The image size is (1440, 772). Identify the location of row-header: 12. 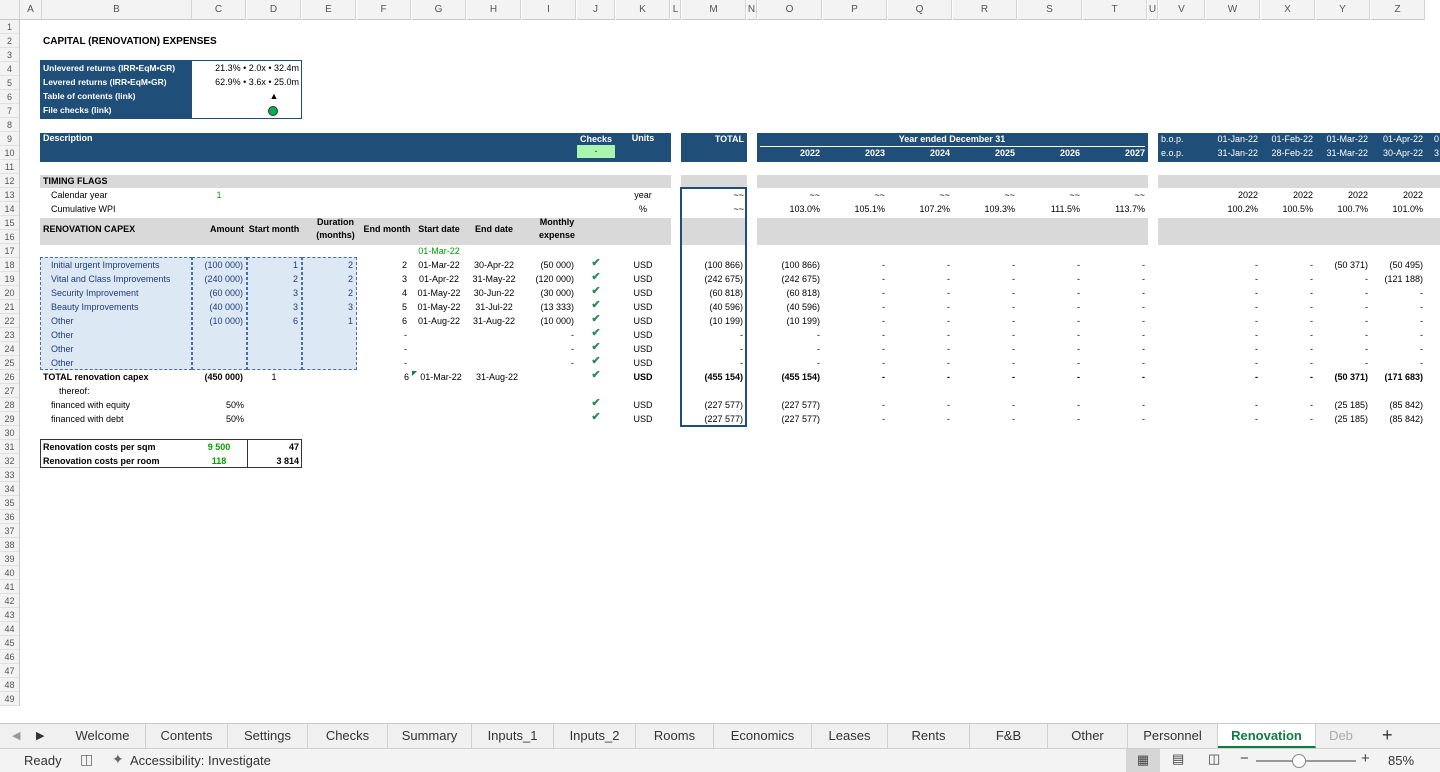
(10, 181).